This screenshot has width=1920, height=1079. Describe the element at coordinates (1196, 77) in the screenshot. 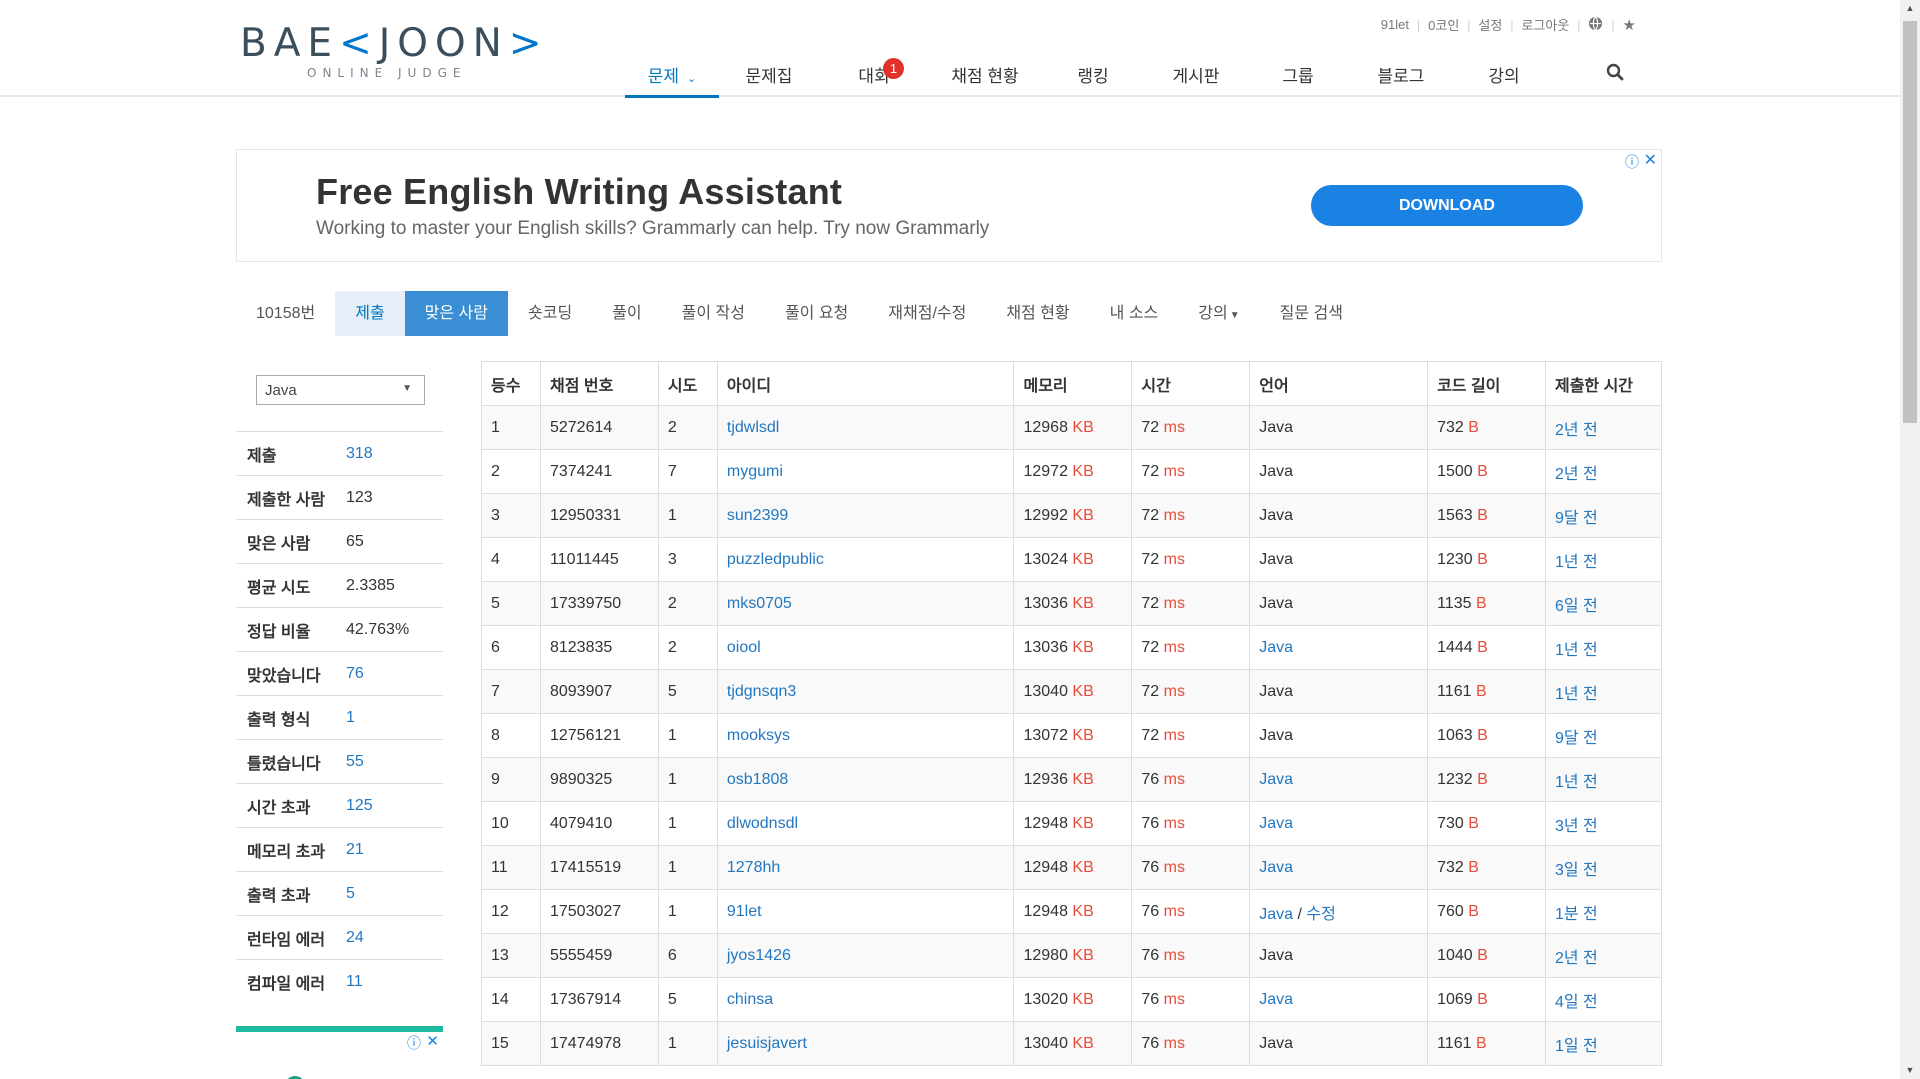

I see `nav-board: 게시판` at that location.